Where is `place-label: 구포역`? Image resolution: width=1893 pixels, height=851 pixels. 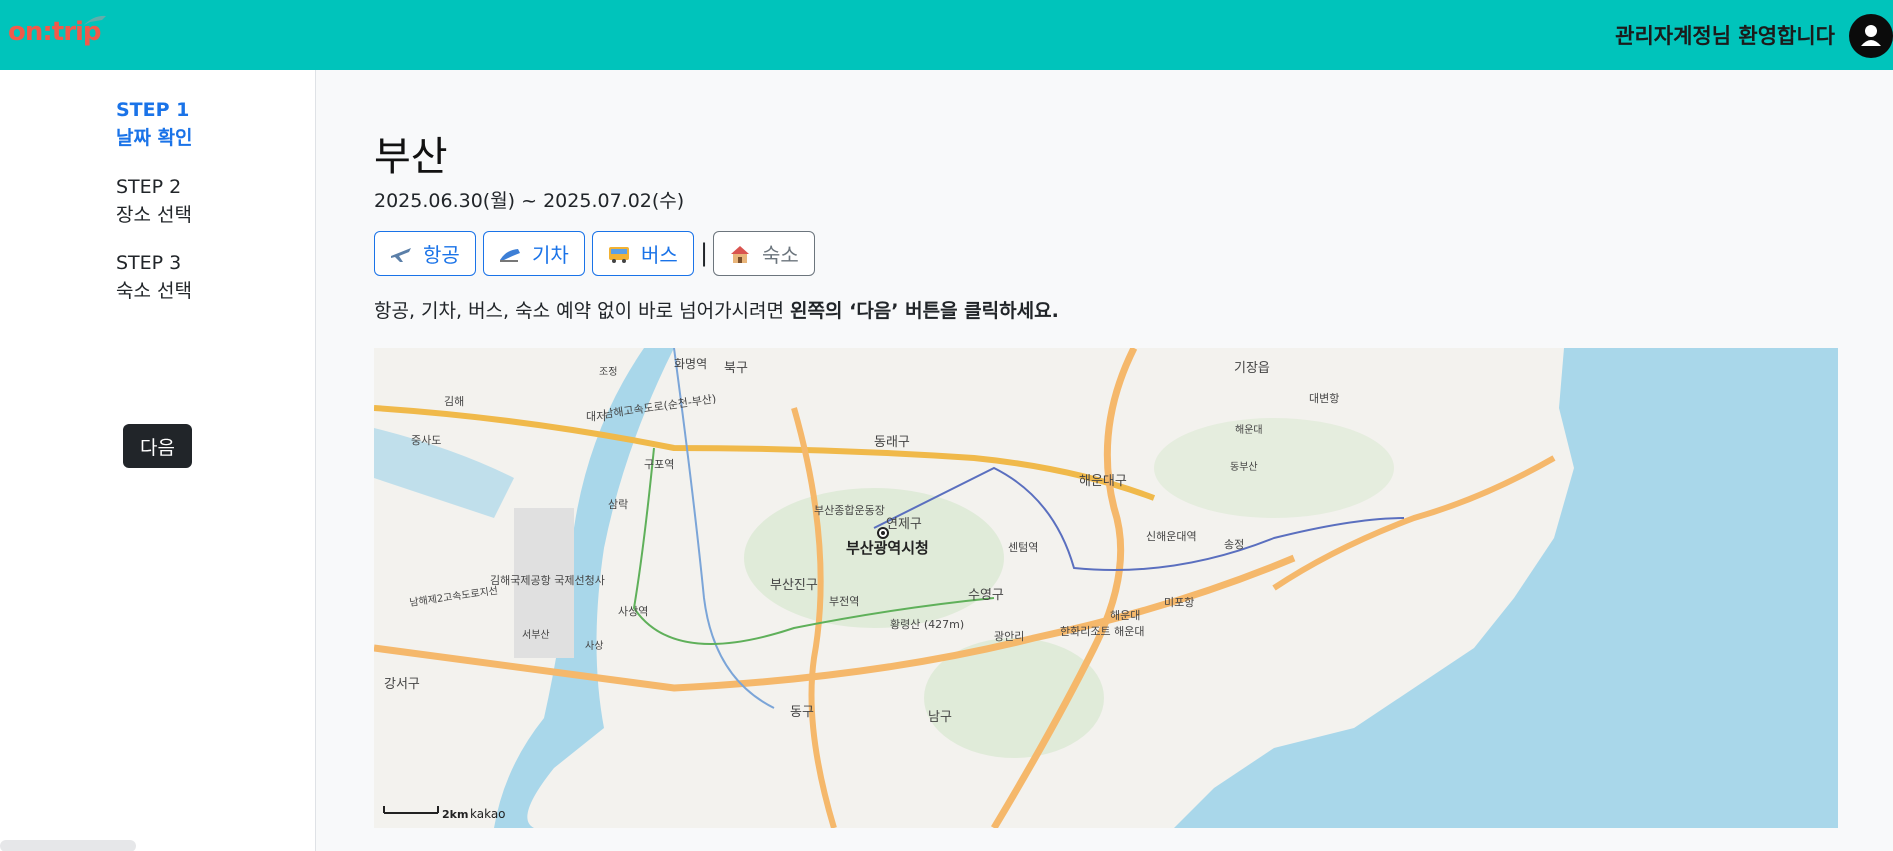 place-label: 구포역 is located at coordinates (659, 464).